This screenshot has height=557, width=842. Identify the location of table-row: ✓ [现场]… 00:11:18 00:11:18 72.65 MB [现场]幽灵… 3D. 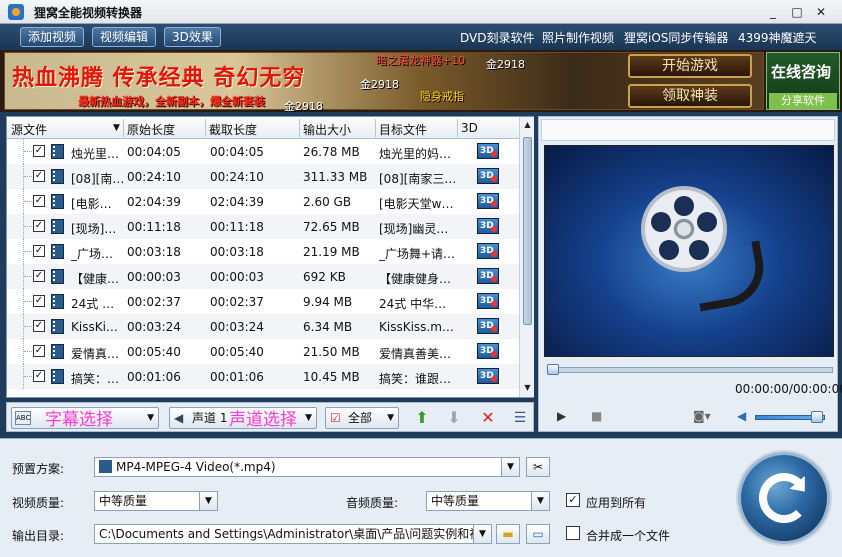
(263, 226).